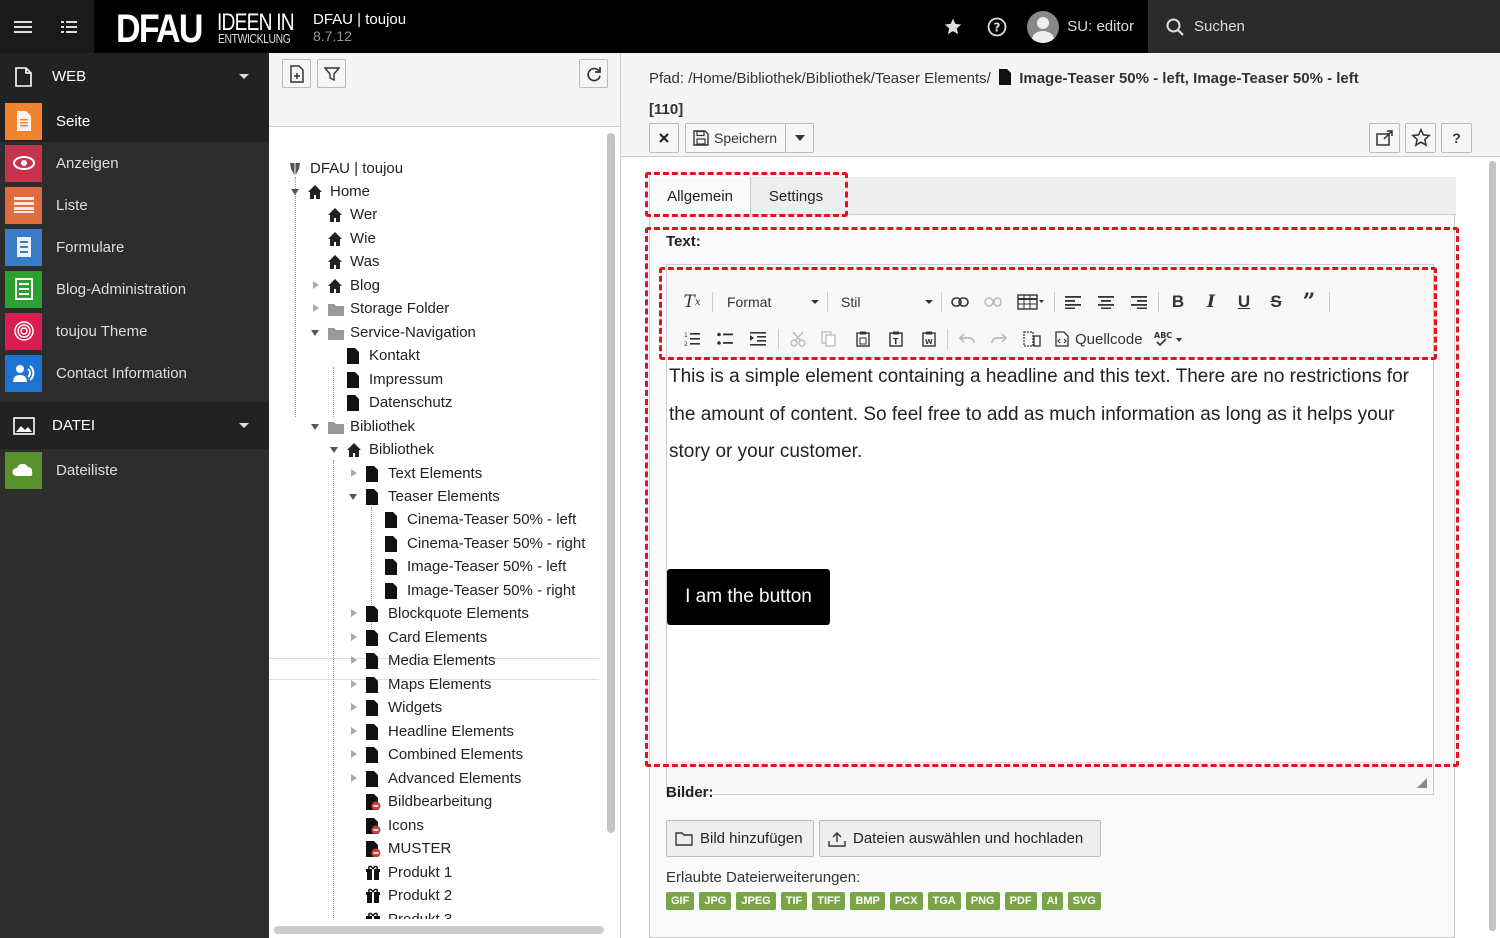 This screenshot has width=1500, height=938. I want to click on tree-node-card-elements: Card Elements, so click(418, 637).